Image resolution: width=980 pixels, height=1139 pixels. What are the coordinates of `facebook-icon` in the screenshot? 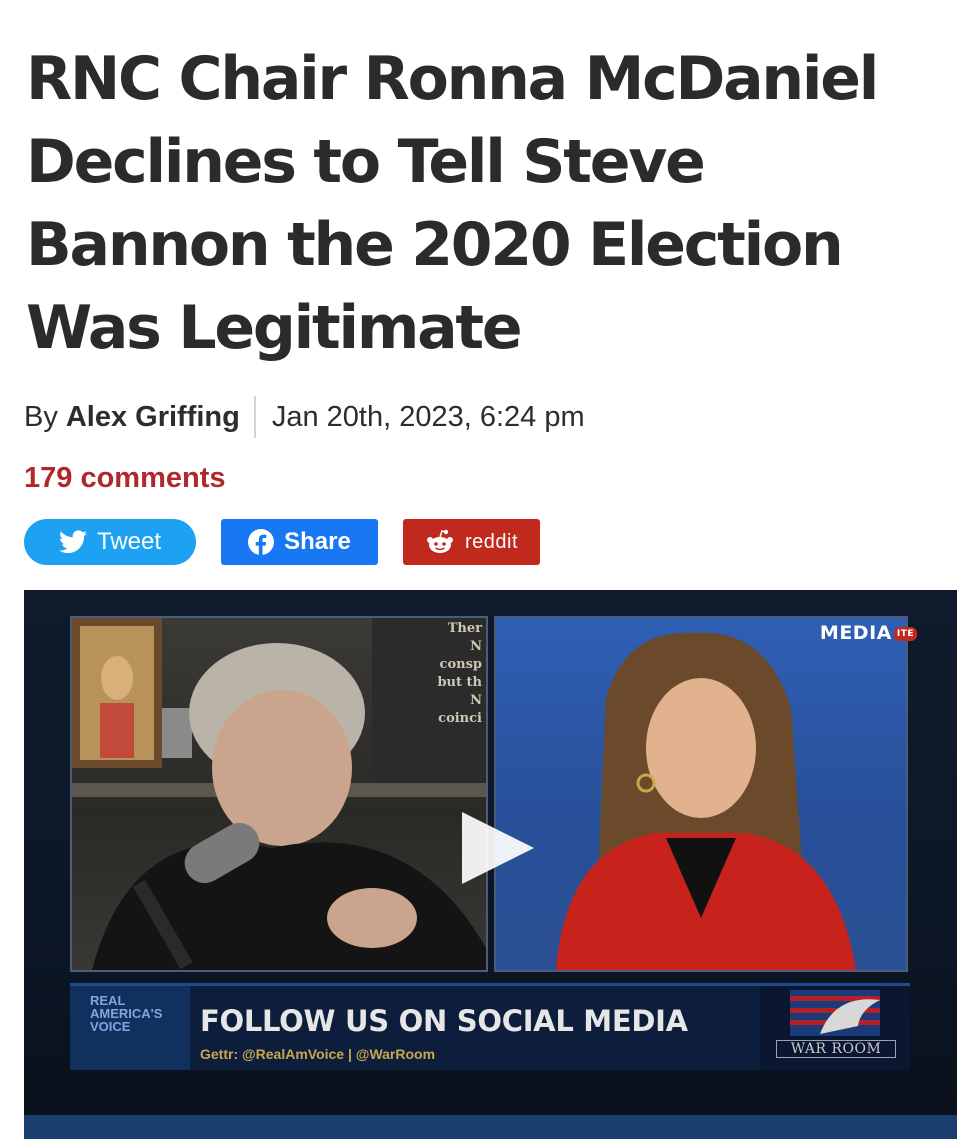 It's located at (261, 542).